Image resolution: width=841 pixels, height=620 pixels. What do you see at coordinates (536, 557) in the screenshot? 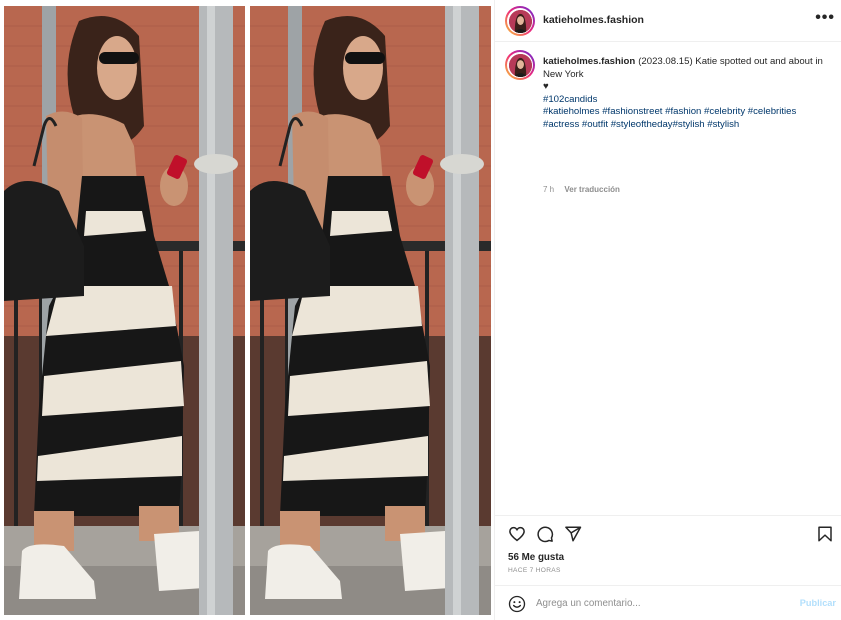
I see `likes-count: 56 Me gusta` at bounding box center [536, 557].